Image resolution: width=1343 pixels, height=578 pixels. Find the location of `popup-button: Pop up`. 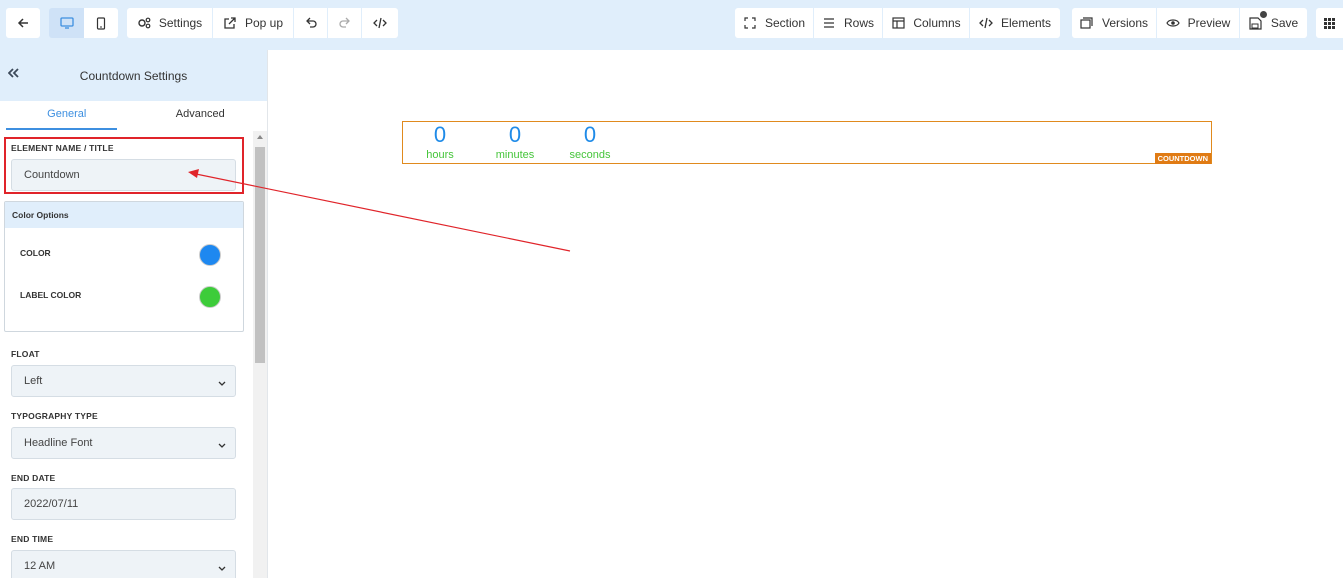

popup-button: Pop up is located at coordinates (253, 23).